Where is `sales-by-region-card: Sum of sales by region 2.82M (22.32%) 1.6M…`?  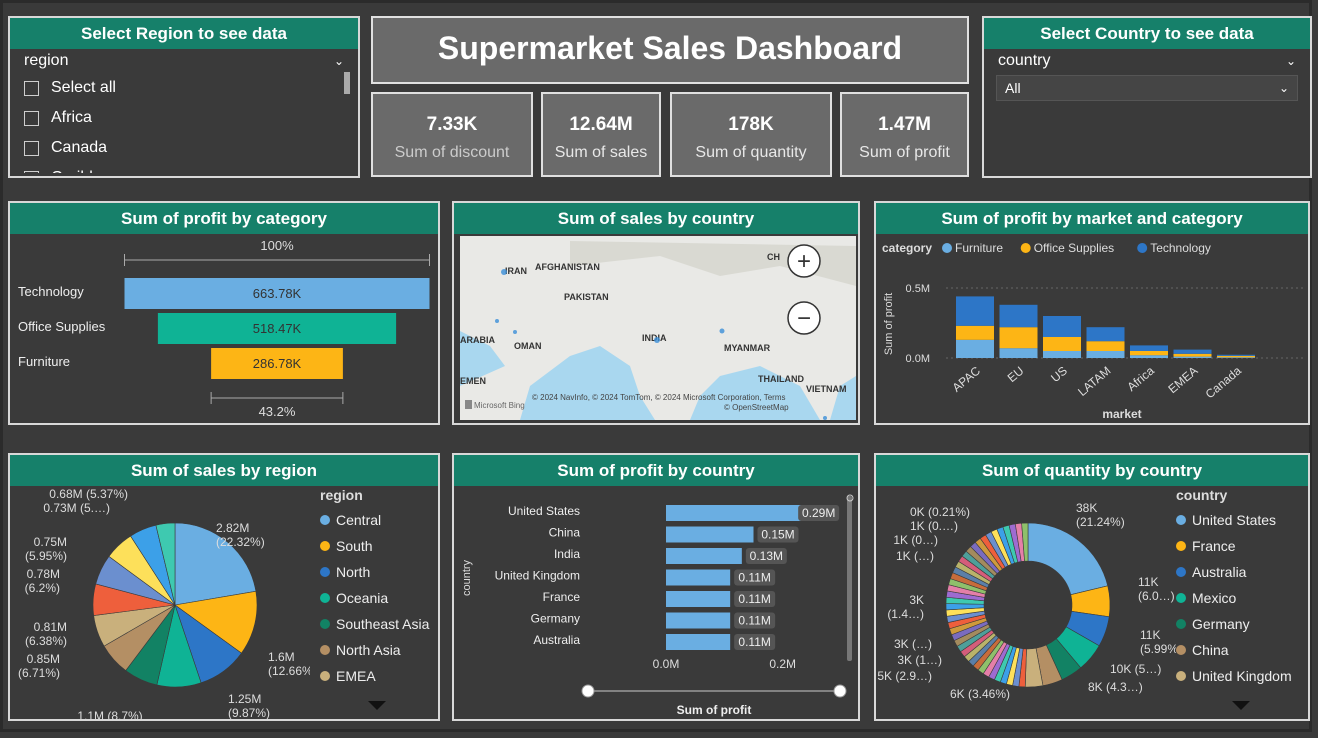 sales-by-region-card: Sum of sales by region 2.82M (22.32%) 1.6M… is located at coordinates (224, 587).